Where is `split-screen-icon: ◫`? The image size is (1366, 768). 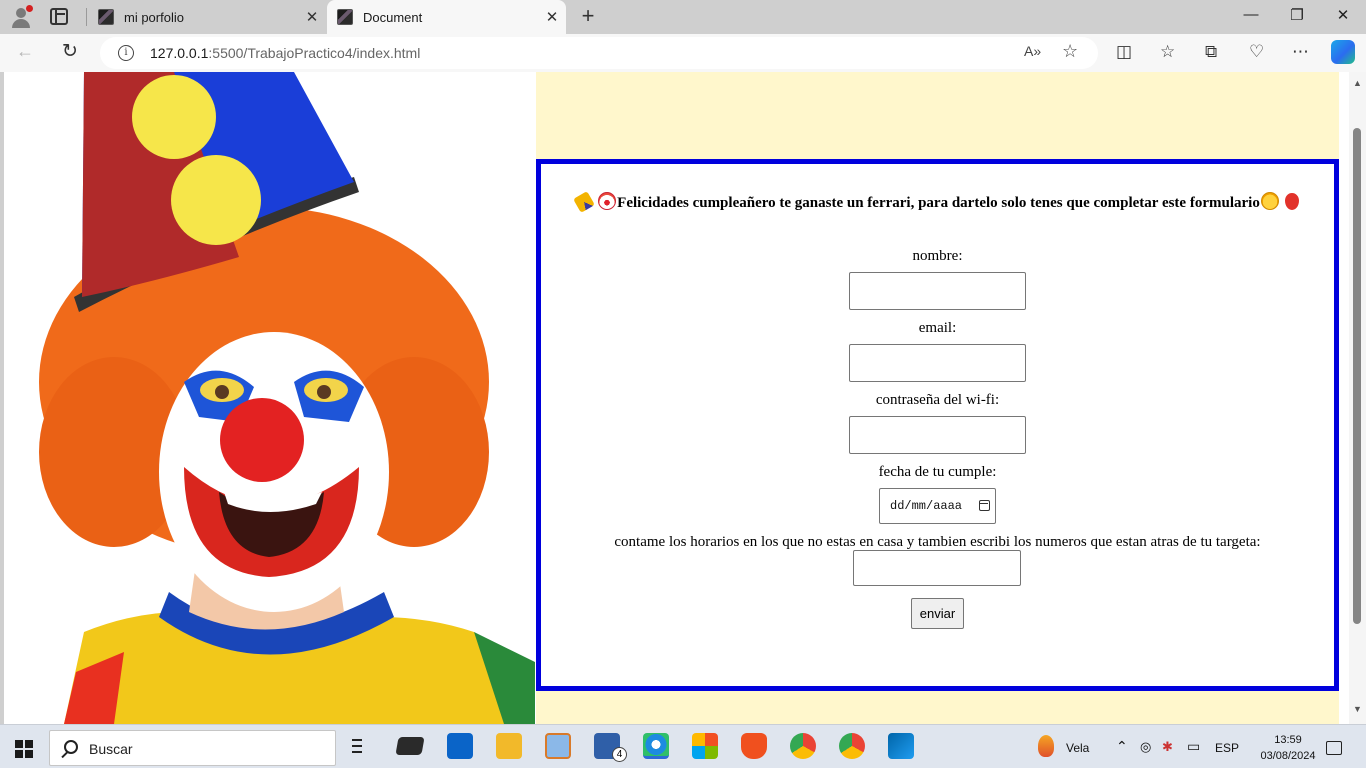 split-screen-icon: ◫ is located at coordinates (1124, 52).